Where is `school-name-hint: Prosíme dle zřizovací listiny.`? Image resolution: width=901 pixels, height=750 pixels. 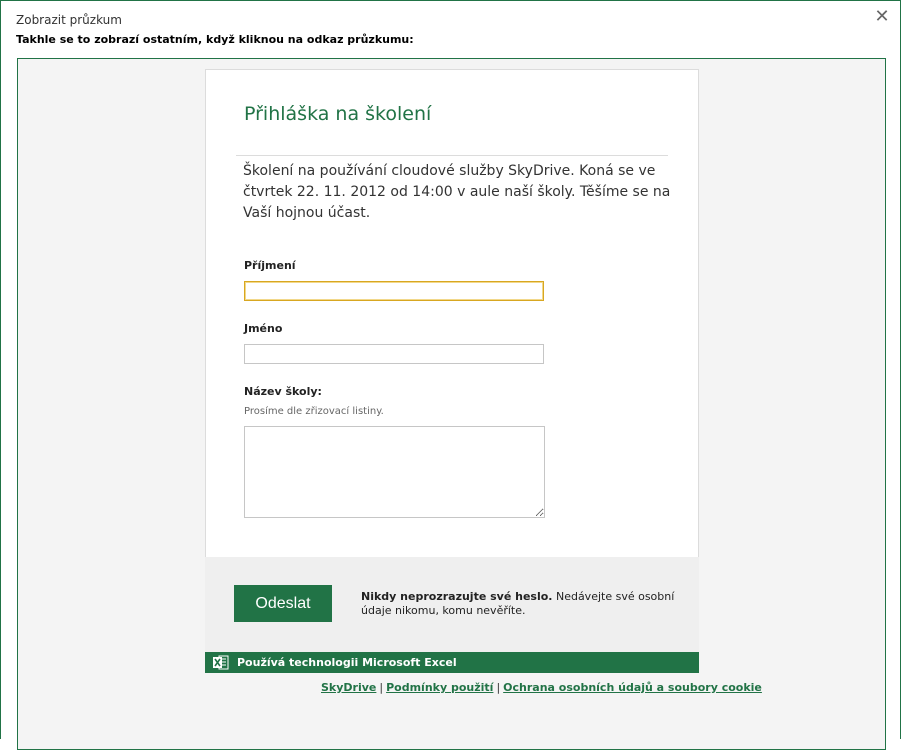 school-name-hint: Prosíme dle zřizovací listiny. is located at coordinates (314, 411).